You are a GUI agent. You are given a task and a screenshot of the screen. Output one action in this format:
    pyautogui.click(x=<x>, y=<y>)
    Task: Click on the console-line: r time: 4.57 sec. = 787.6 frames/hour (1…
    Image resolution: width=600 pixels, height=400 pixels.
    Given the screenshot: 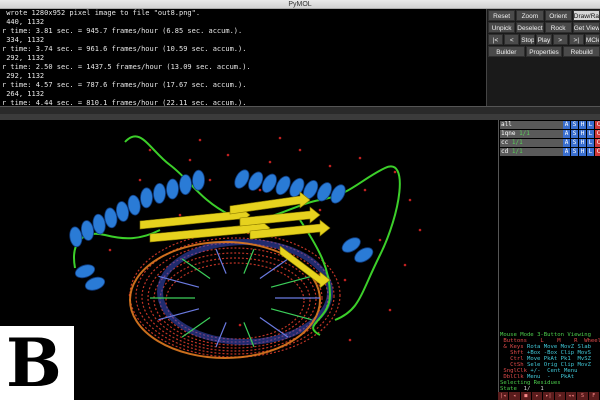 What is the action you would take?
    pyautogui.click(x=124, y=85)
    